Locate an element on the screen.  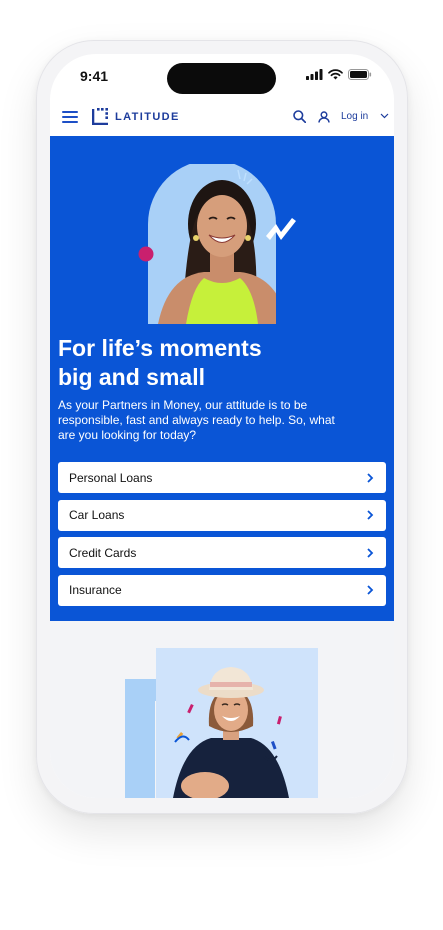
latitude-logo-mark-icon is located at coordinates (100, 116).